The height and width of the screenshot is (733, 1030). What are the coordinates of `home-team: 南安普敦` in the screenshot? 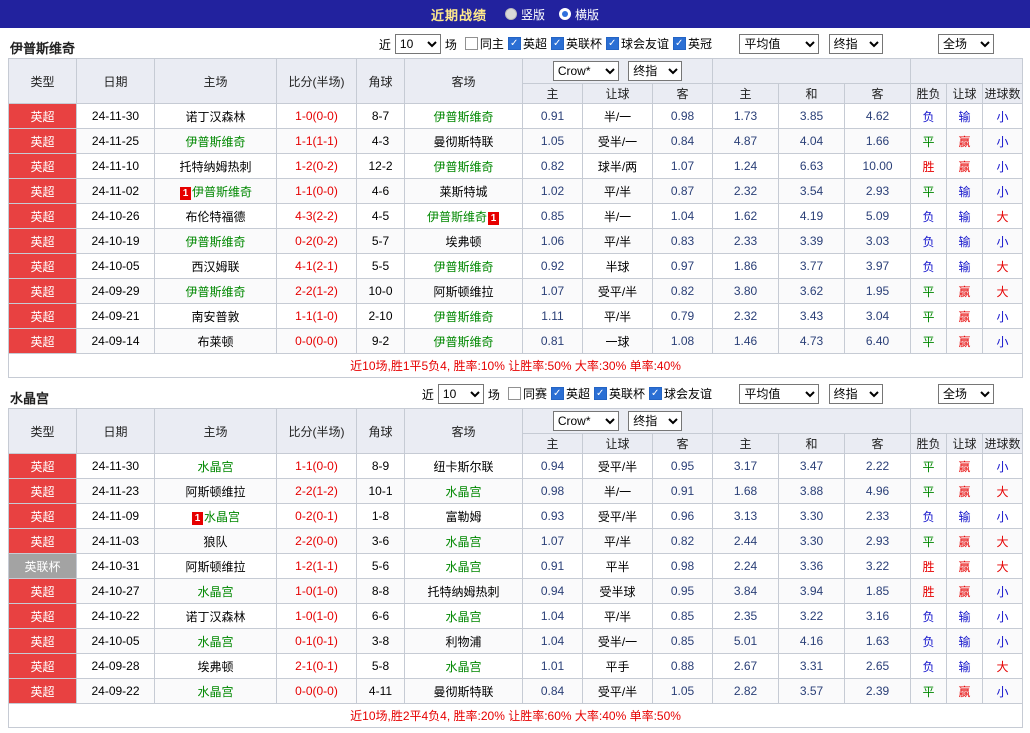 It's located at (215, 316).